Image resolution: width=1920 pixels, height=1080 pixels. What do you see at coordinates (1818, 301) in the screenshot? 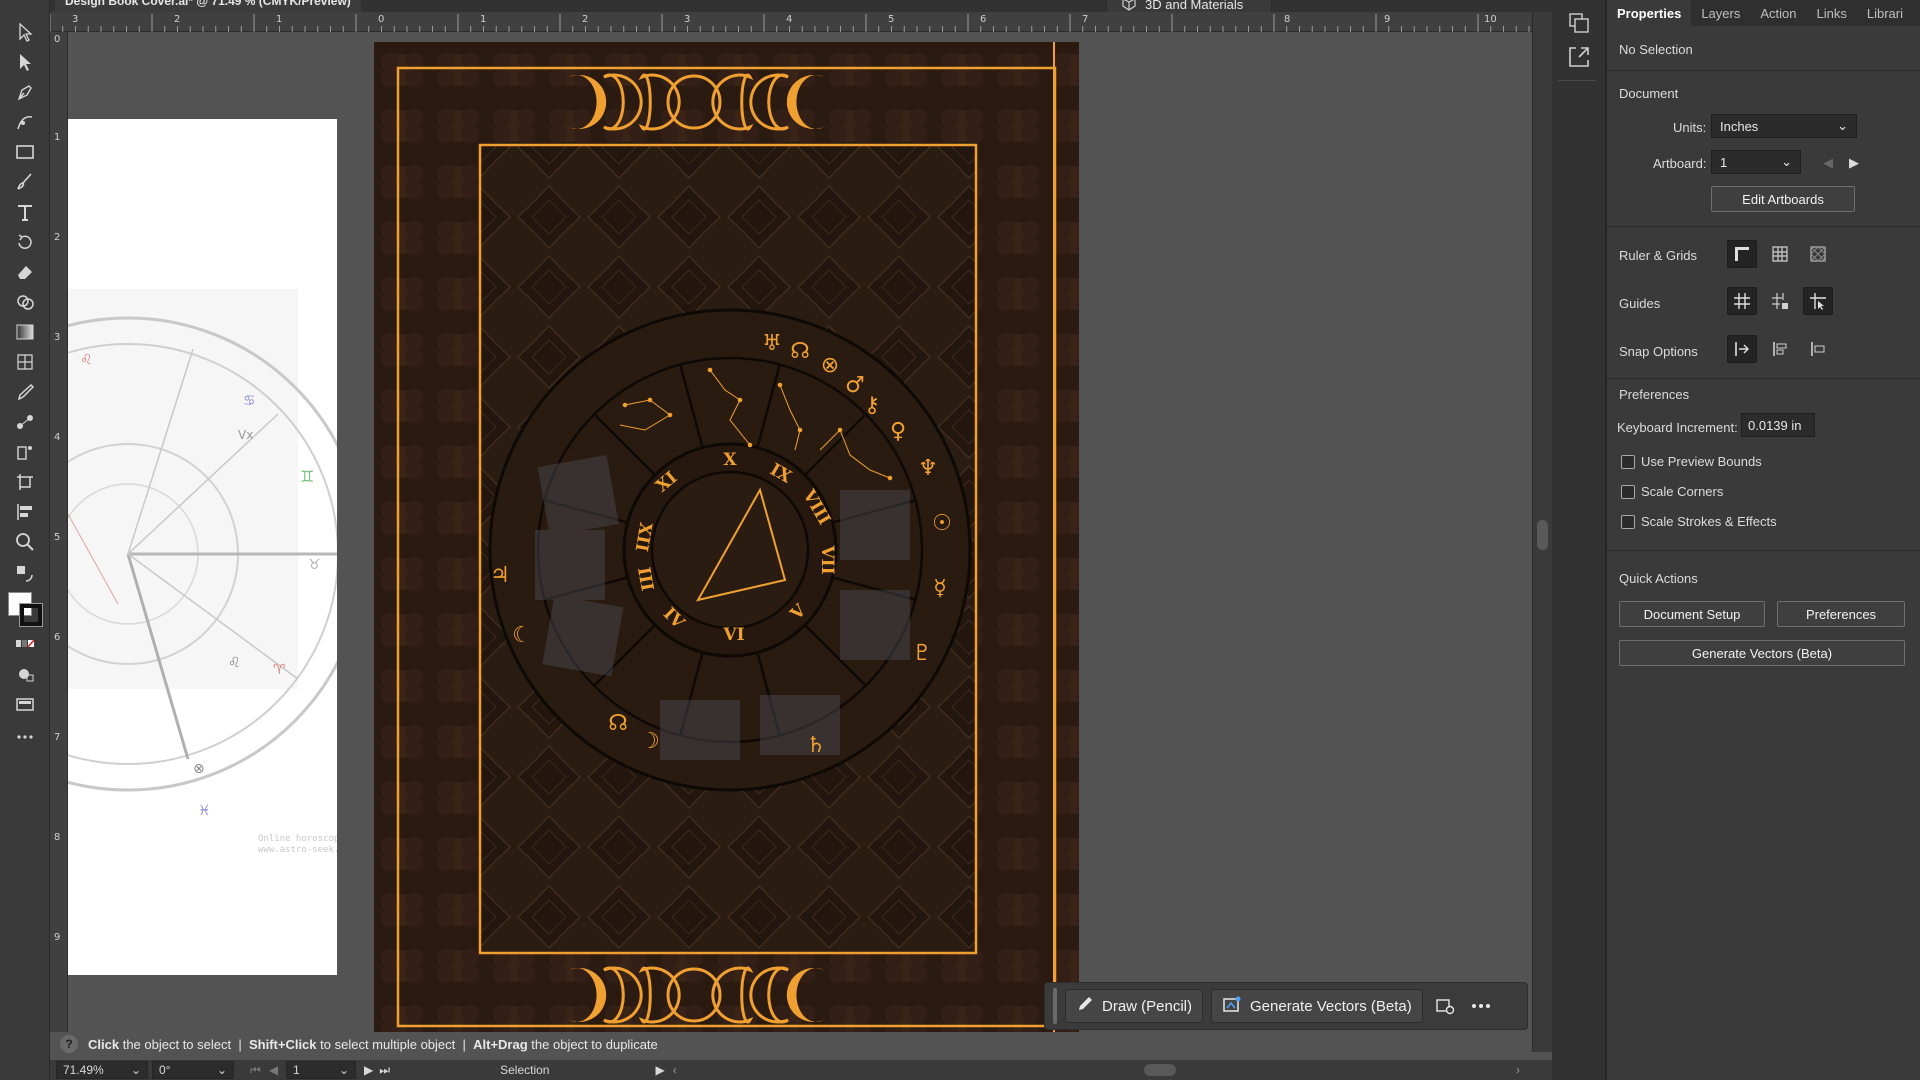
I see `smart-guides-icon` at bounding box center [1818, 301].